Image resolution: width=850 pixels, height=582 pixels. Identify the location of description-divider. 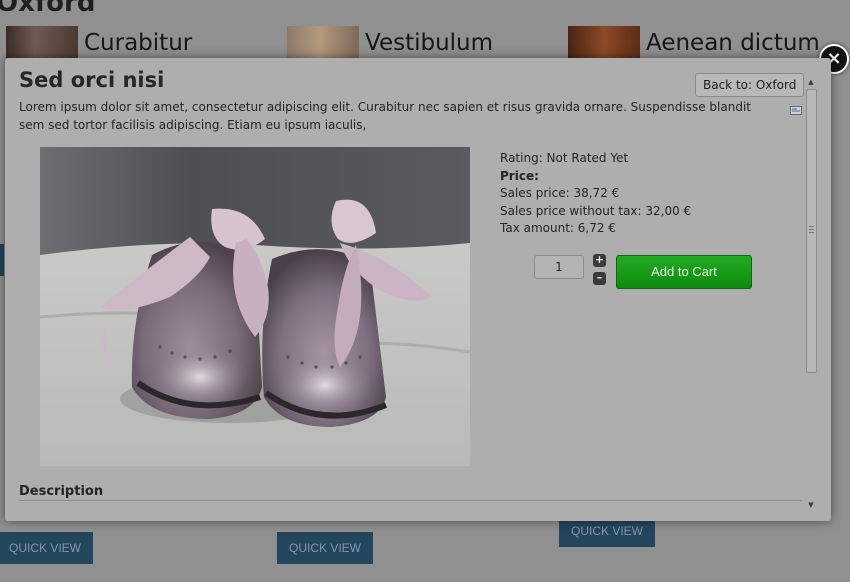
(410, 500).